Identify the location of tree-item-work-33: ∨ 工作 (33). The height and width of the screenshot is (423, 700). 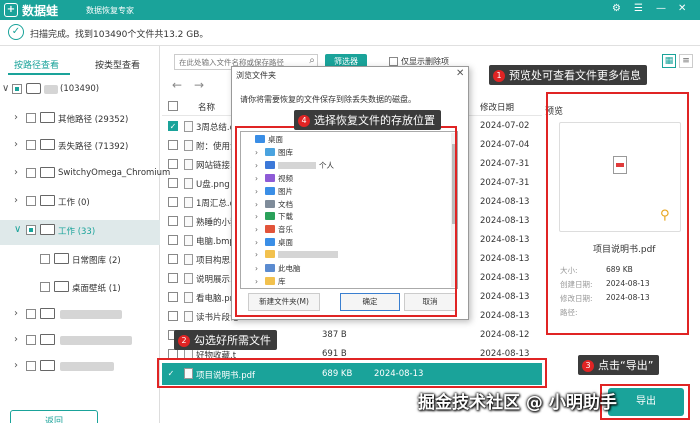
(80, 232).